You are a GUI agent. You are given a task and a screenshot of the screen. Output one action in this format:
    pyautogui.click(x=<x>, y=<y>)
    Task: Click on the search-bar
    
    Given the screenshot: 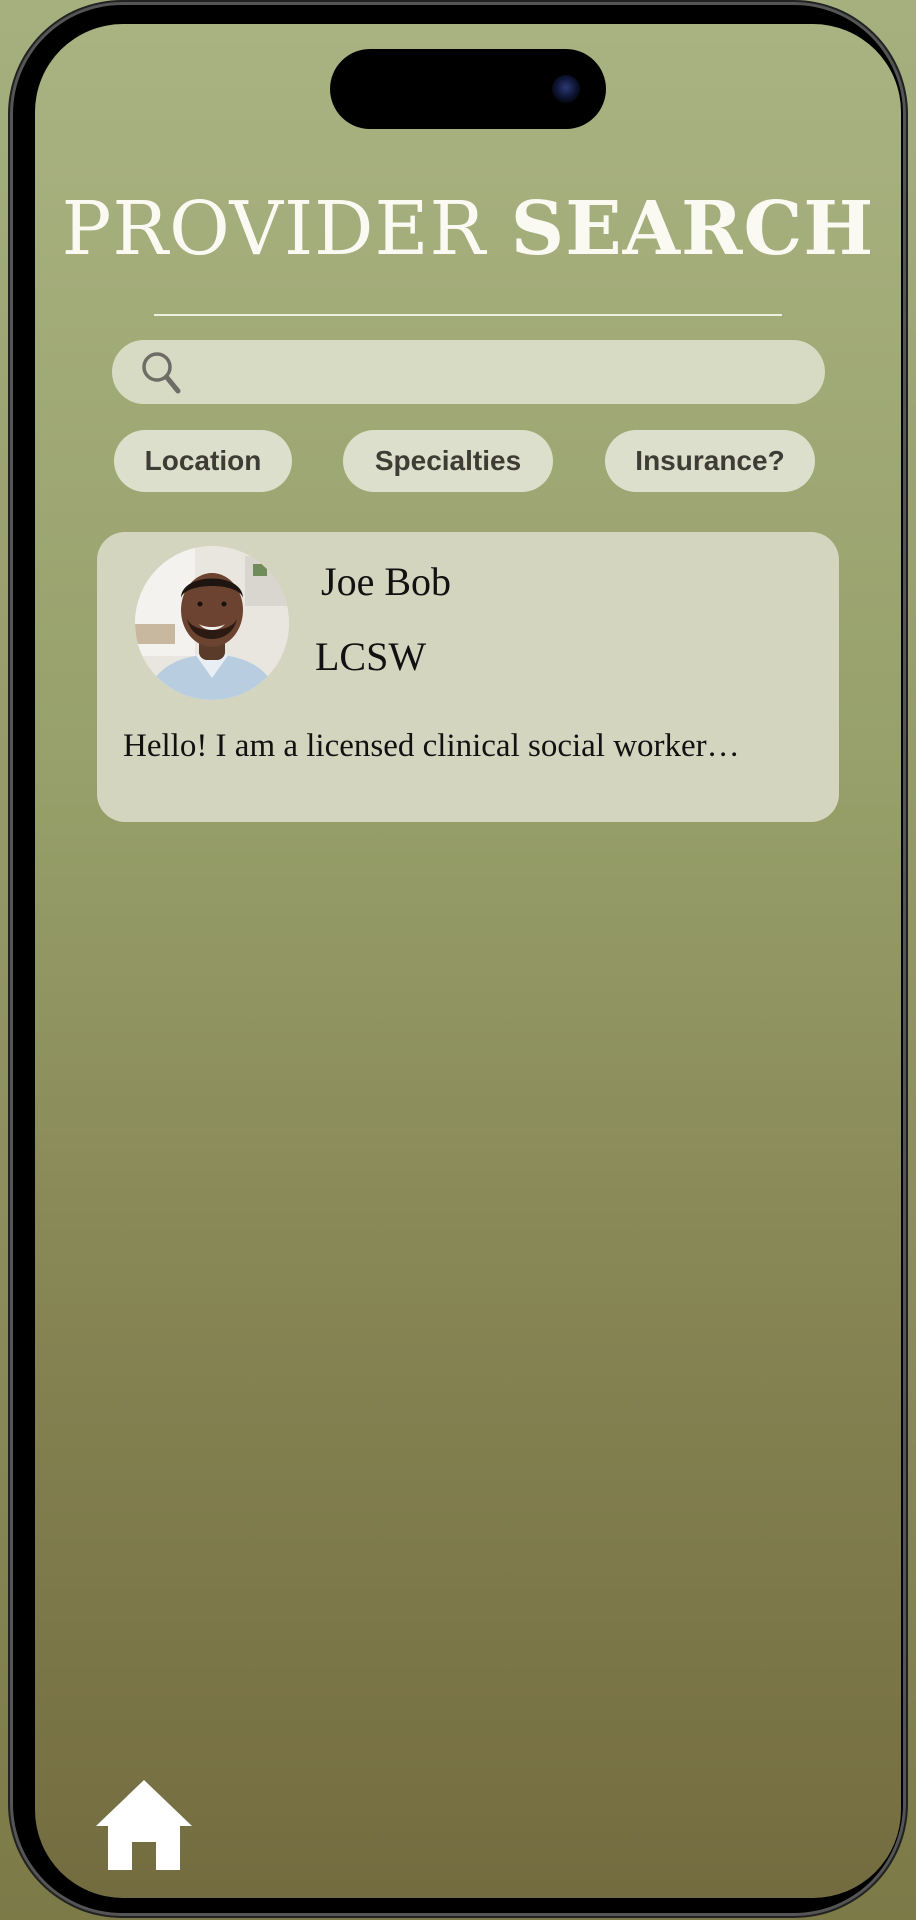 What is the action you would take?
    pyautogui.click(x=468, y=372)
    